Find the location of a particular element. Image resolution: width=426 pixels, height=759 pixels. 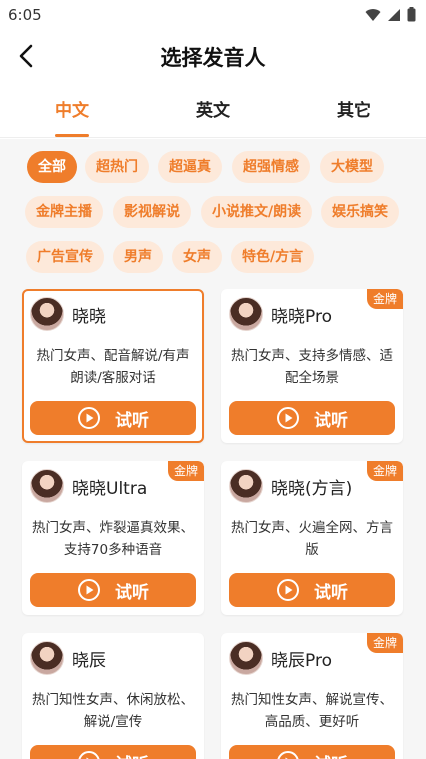

tab-other: 其它 is located at coordinates (354, 108).